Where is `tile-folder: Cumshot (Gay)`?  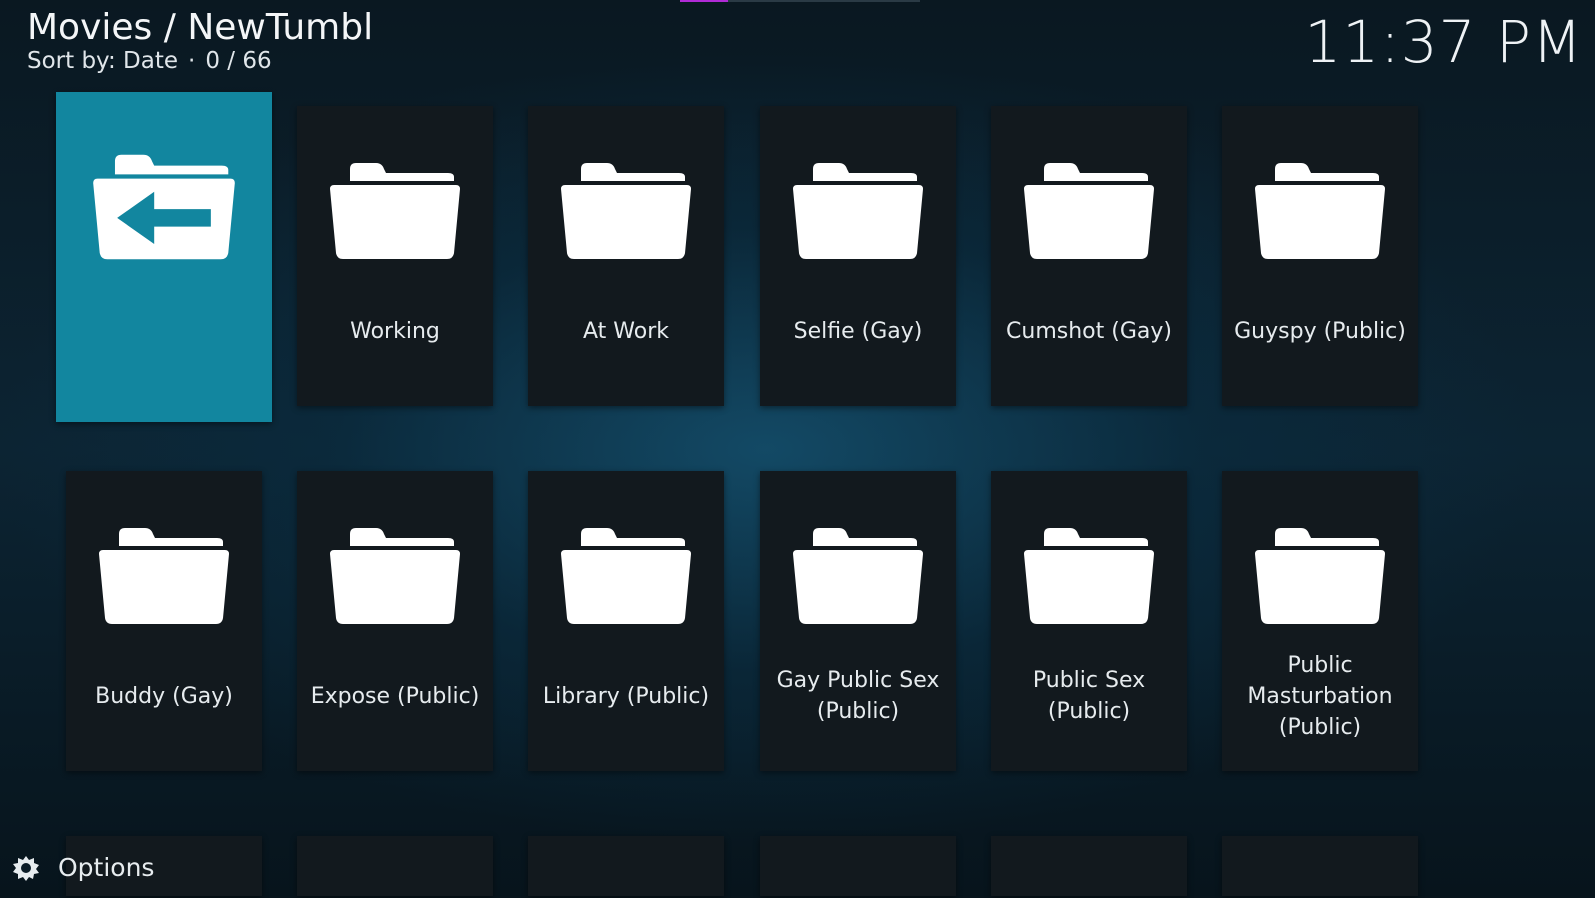
tile-folder: Cumshot (Gay) is located at coordinates (1089, 256).